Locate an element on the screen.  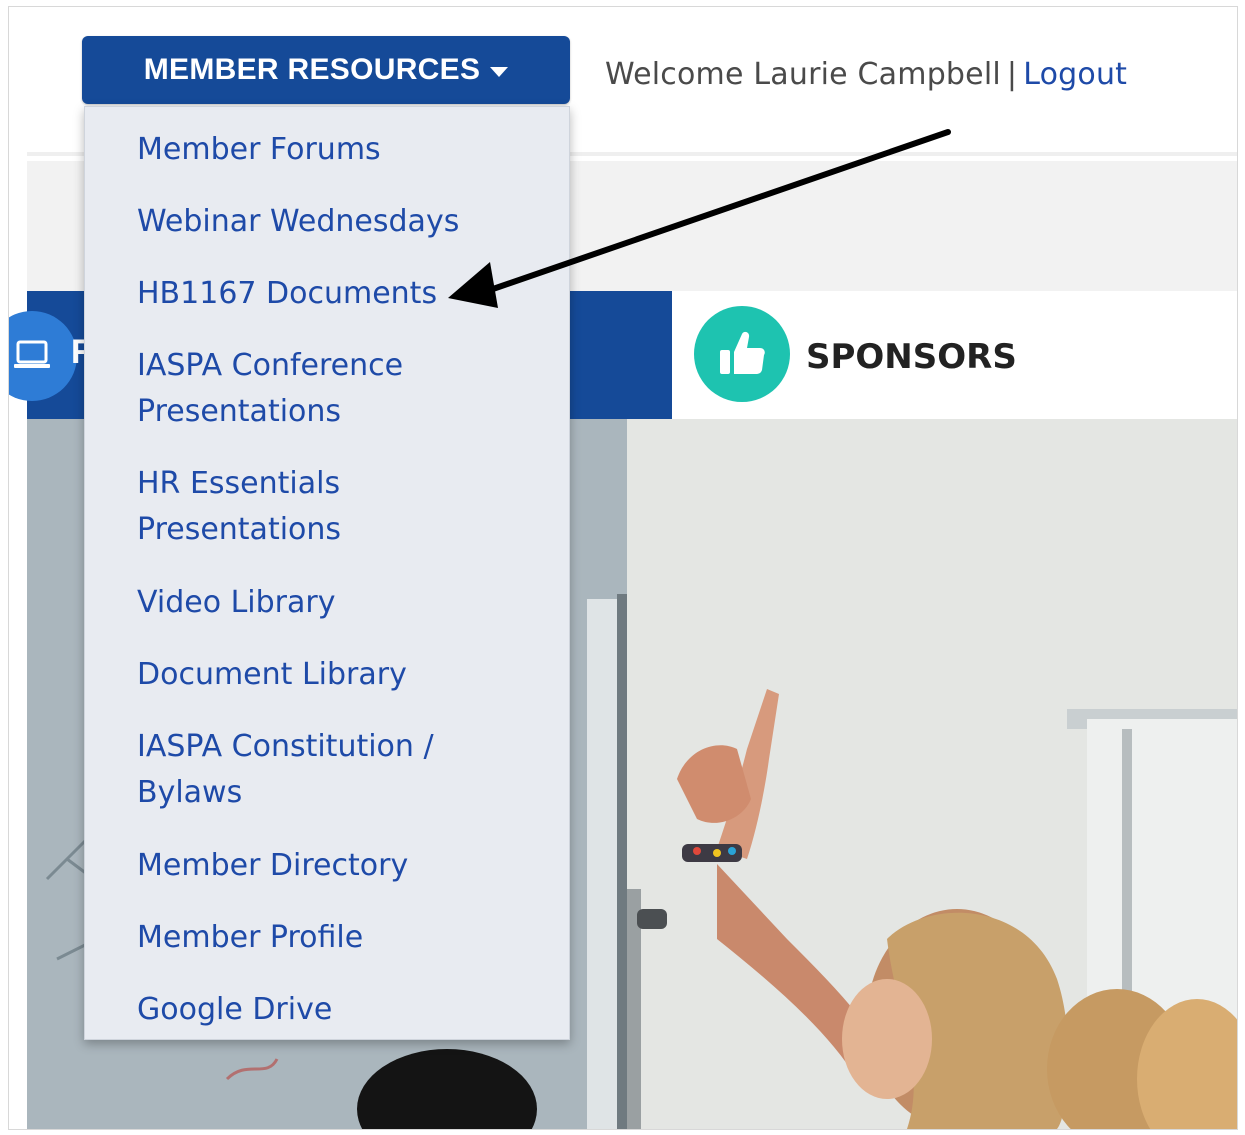
logout-link: Logout is located at coordinates (1075, 74).